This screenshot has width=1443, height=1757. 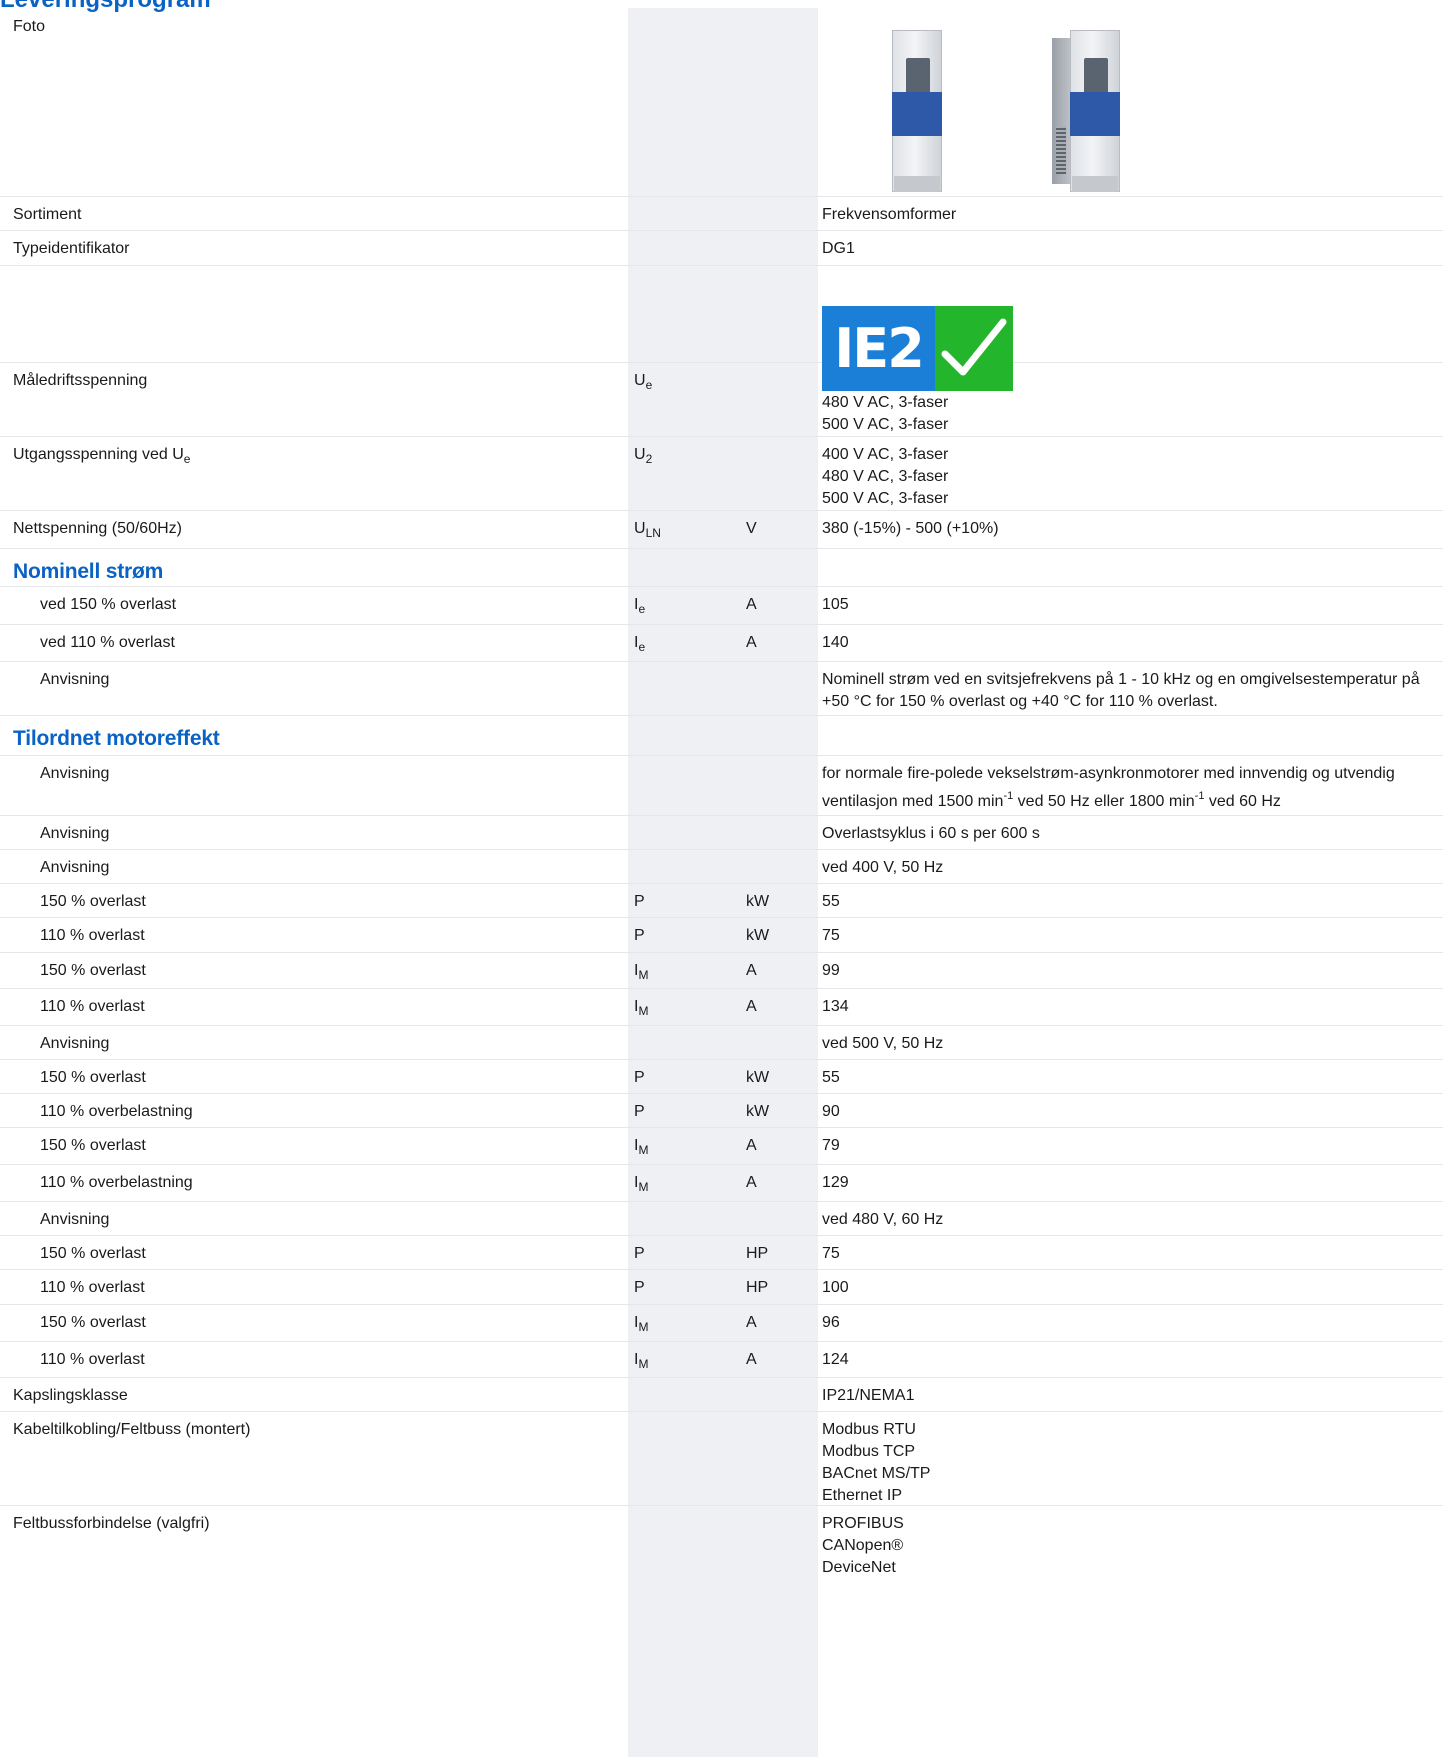 I want to click on value-line: 100, so click(x=835, y=1287).